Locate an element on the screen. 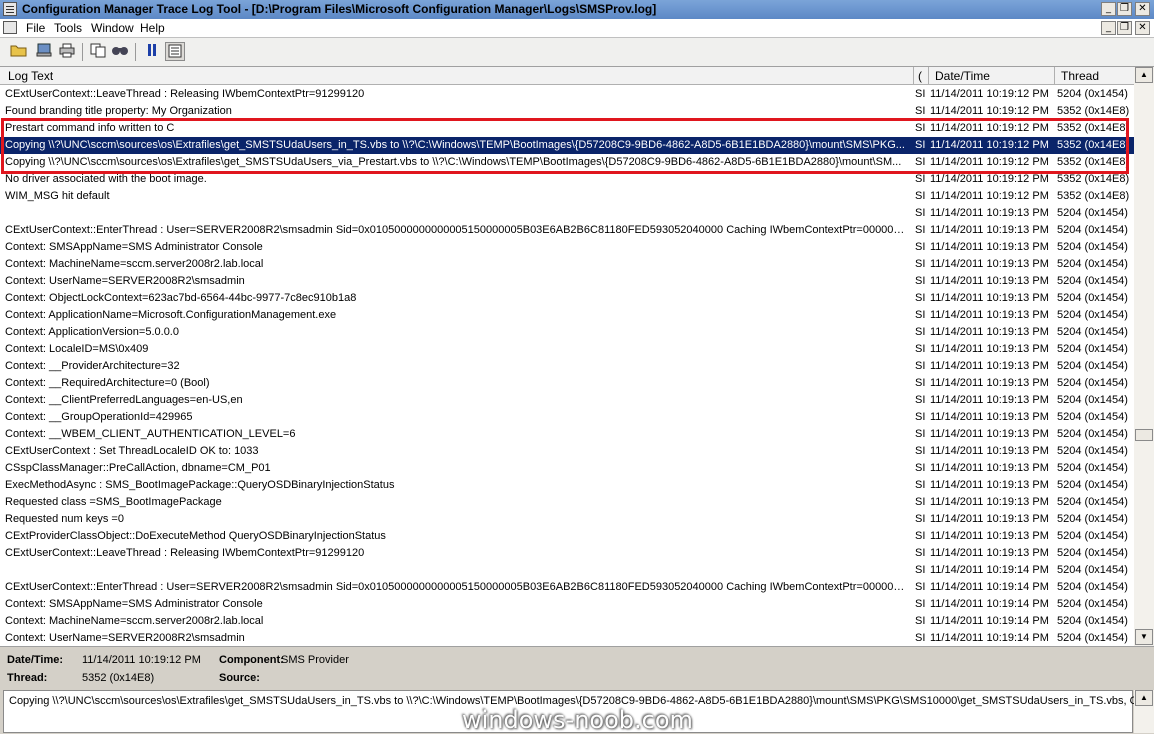 The height and width of the screenshot is (734, 1154). table-row: SI 11/14/2011 10:19:13 PM 5204 (0x1454) is located at coordinates (567, 213).